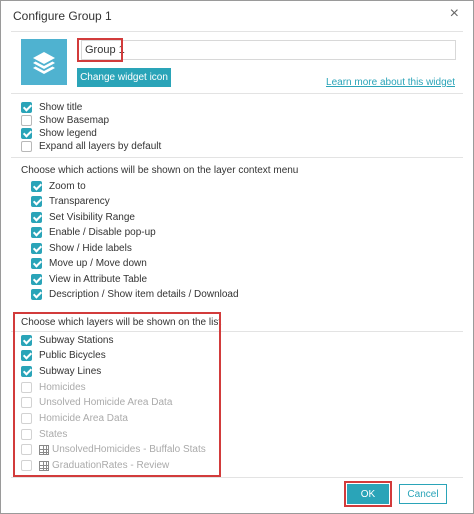 The height and width of the screenshot is (514, 474). Describe the element at coordinates (390, 82) in the screenshot. I see `learn-more-link: Learn more about this widget` at that location.